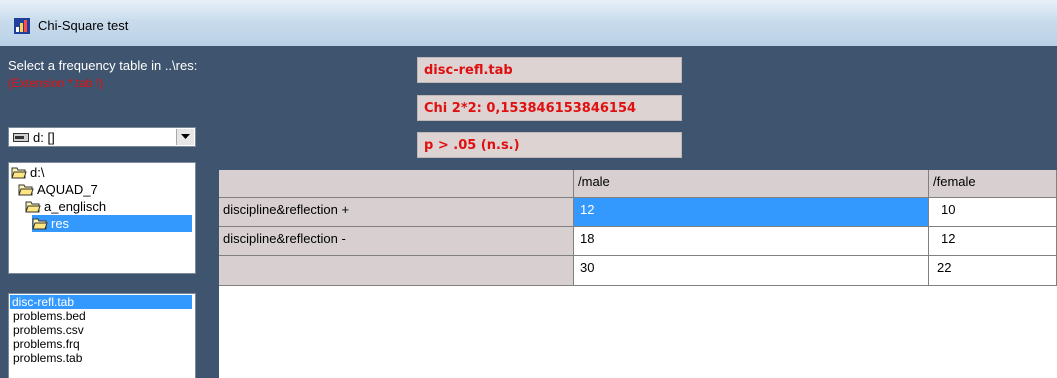 The width and height of the screenshot is (1057, 378). I want to click on column-header-male: /male, so click(751, 184).